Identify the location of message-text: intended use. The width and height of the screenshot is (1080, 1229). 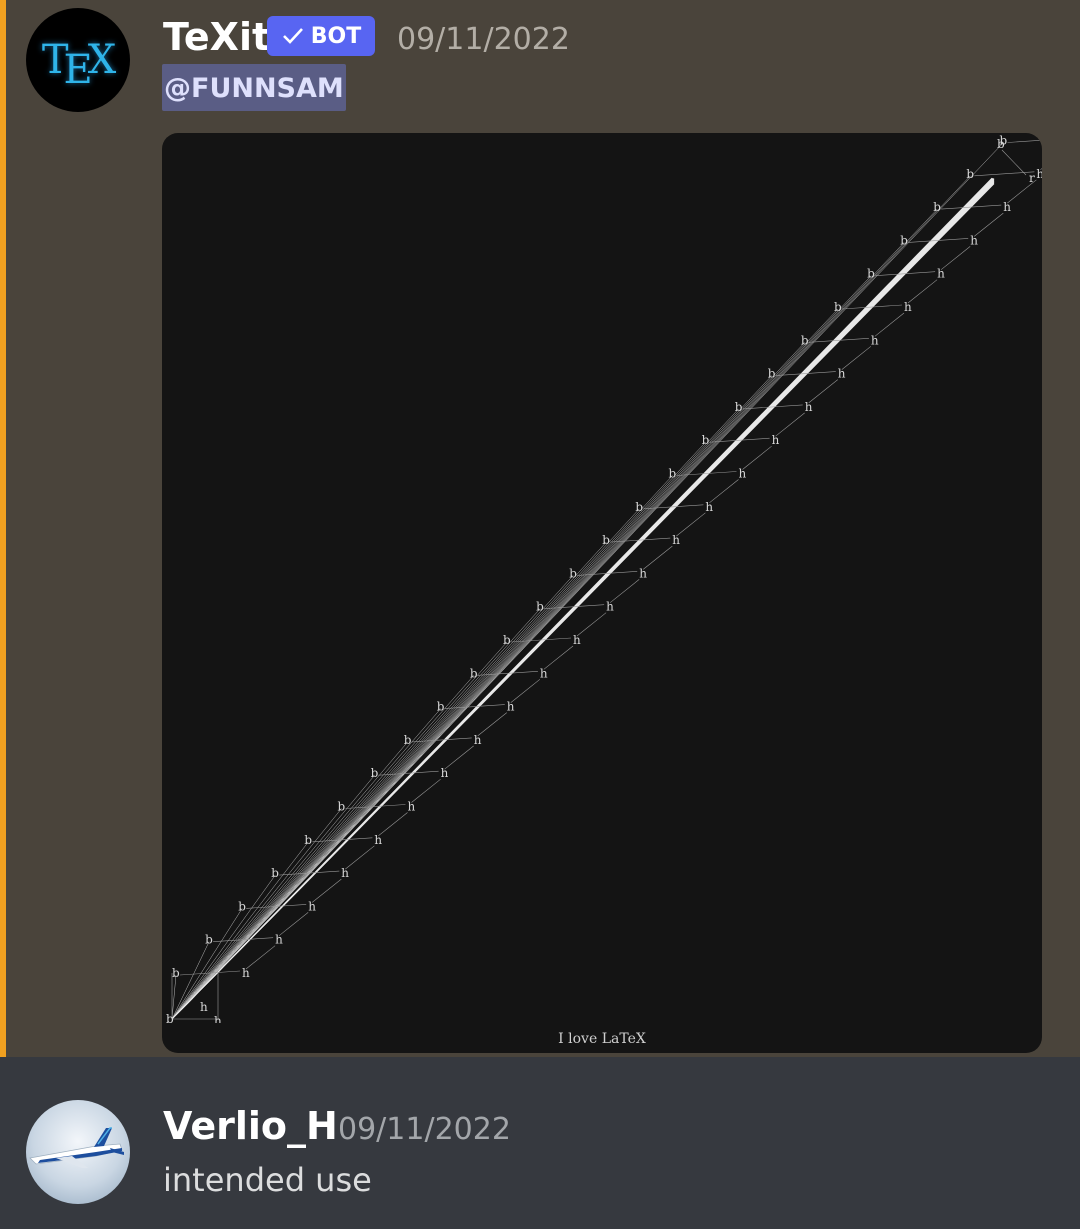
(267, 1180).